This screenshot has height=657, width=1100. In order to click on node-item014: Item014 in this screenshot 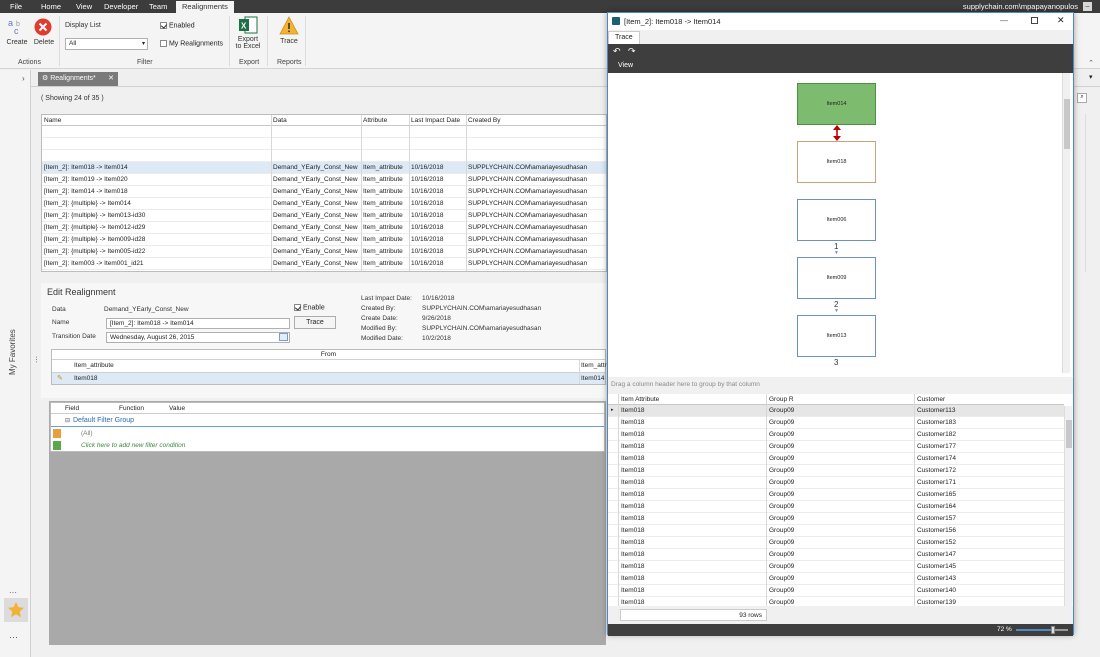, I will do `click(836, 104)`.